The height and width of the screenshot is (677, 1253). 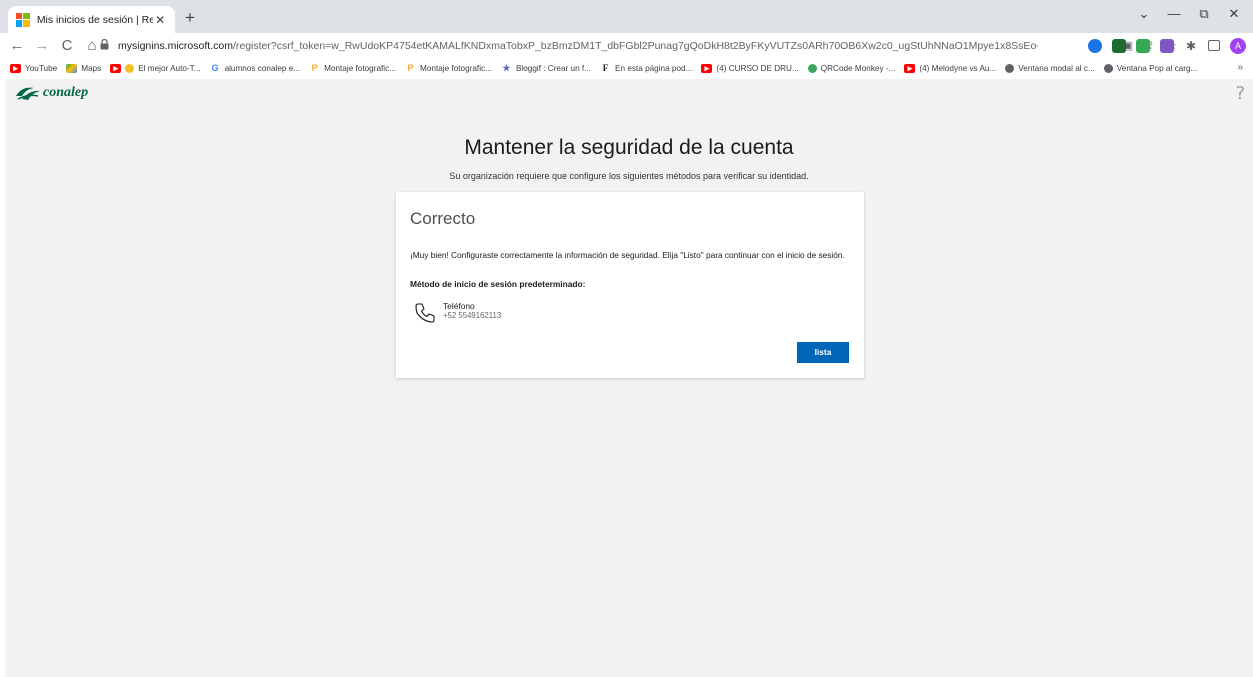 I want to click on microsoft-logo-icon, so click(x=23, y=19).